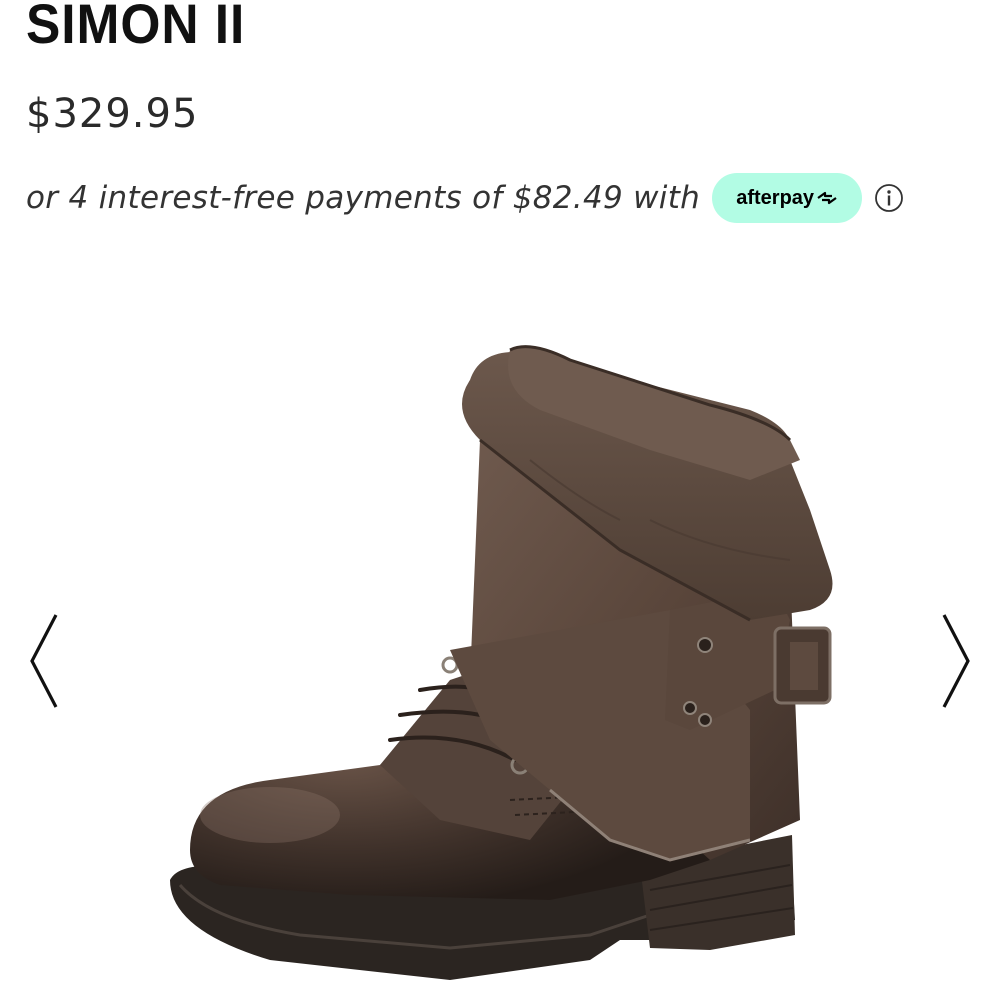 This screenshot has width=1000, height=1000. I want to click on afterpay-logo-icon, so click(827, 198).